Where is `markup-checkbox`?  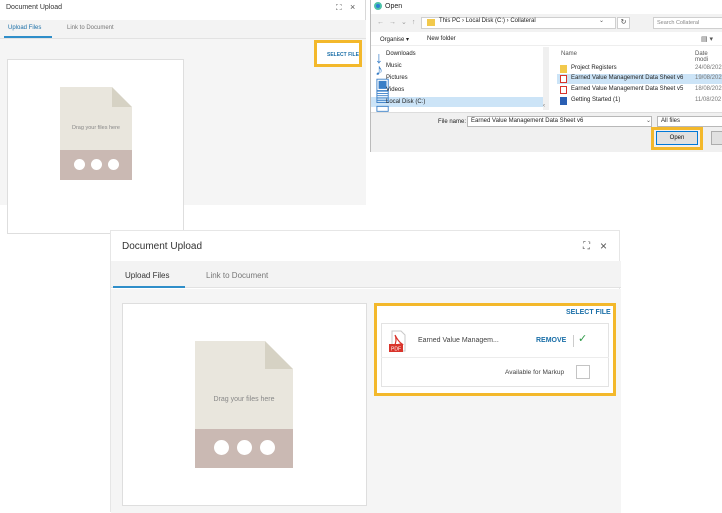 markup-checkbox is located at coordinates (583, 372).